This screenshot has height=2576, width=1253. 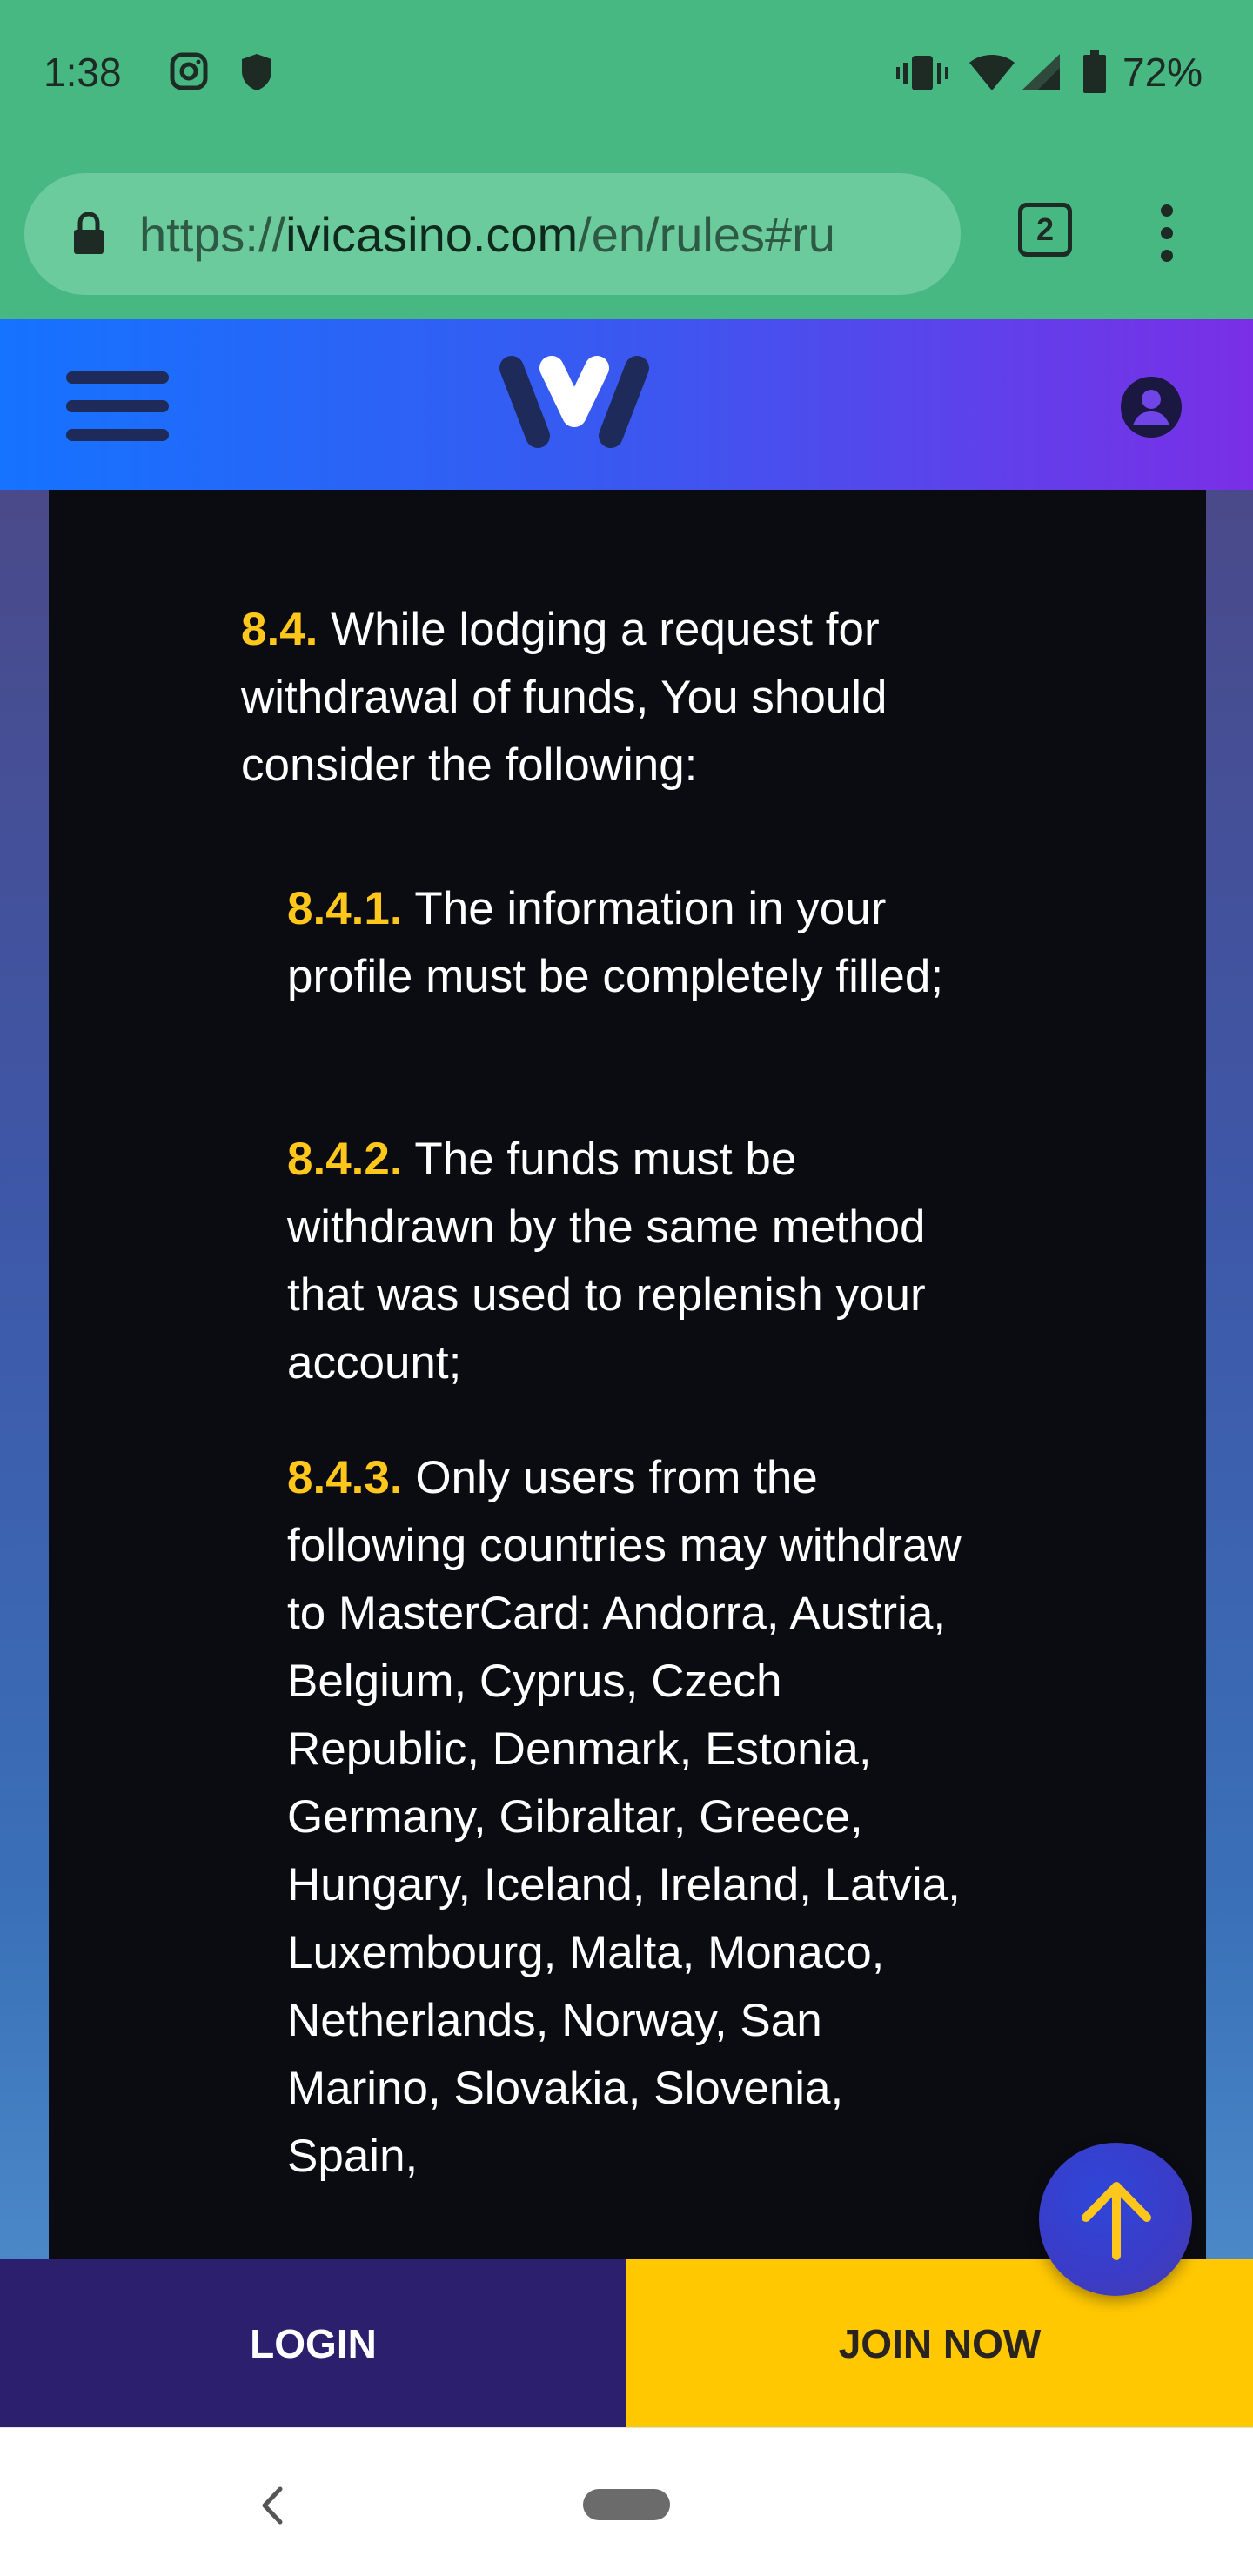 What do you see at coordinates (279, 629) in the screenshot?
I see `rule-number: 8.4.` at bounding box center [279, 629].